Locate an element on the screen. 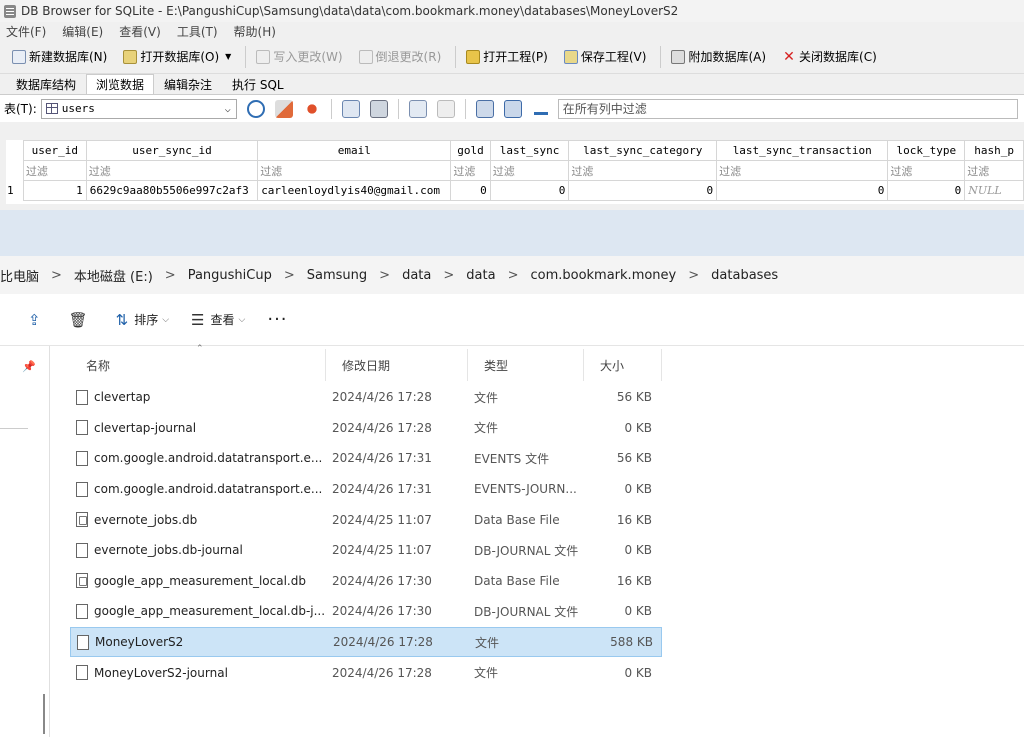  scrollbar is located at coordinates (44, 714).